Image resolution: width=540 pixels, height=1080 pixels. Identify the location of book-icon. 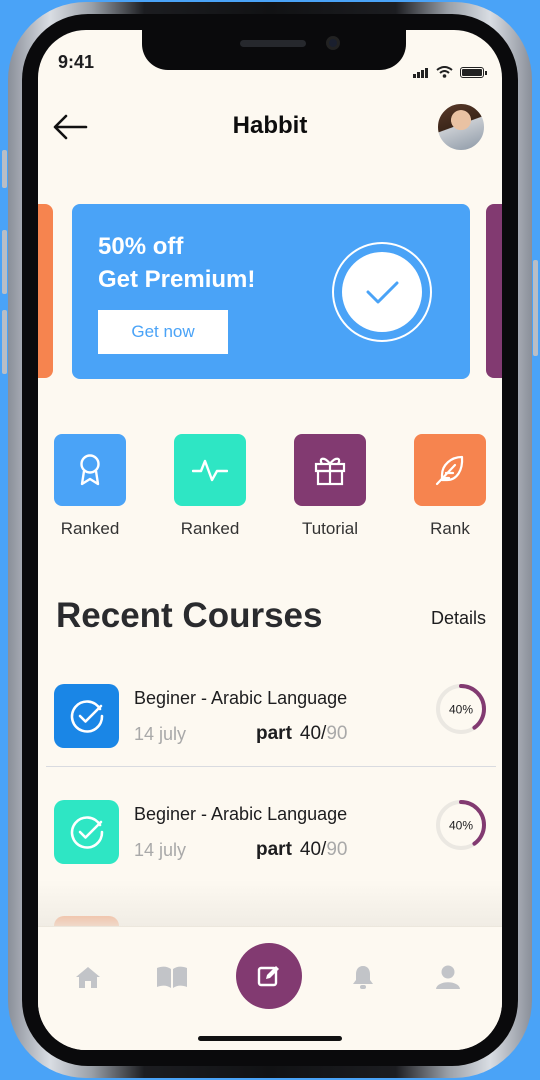
(172, 977).